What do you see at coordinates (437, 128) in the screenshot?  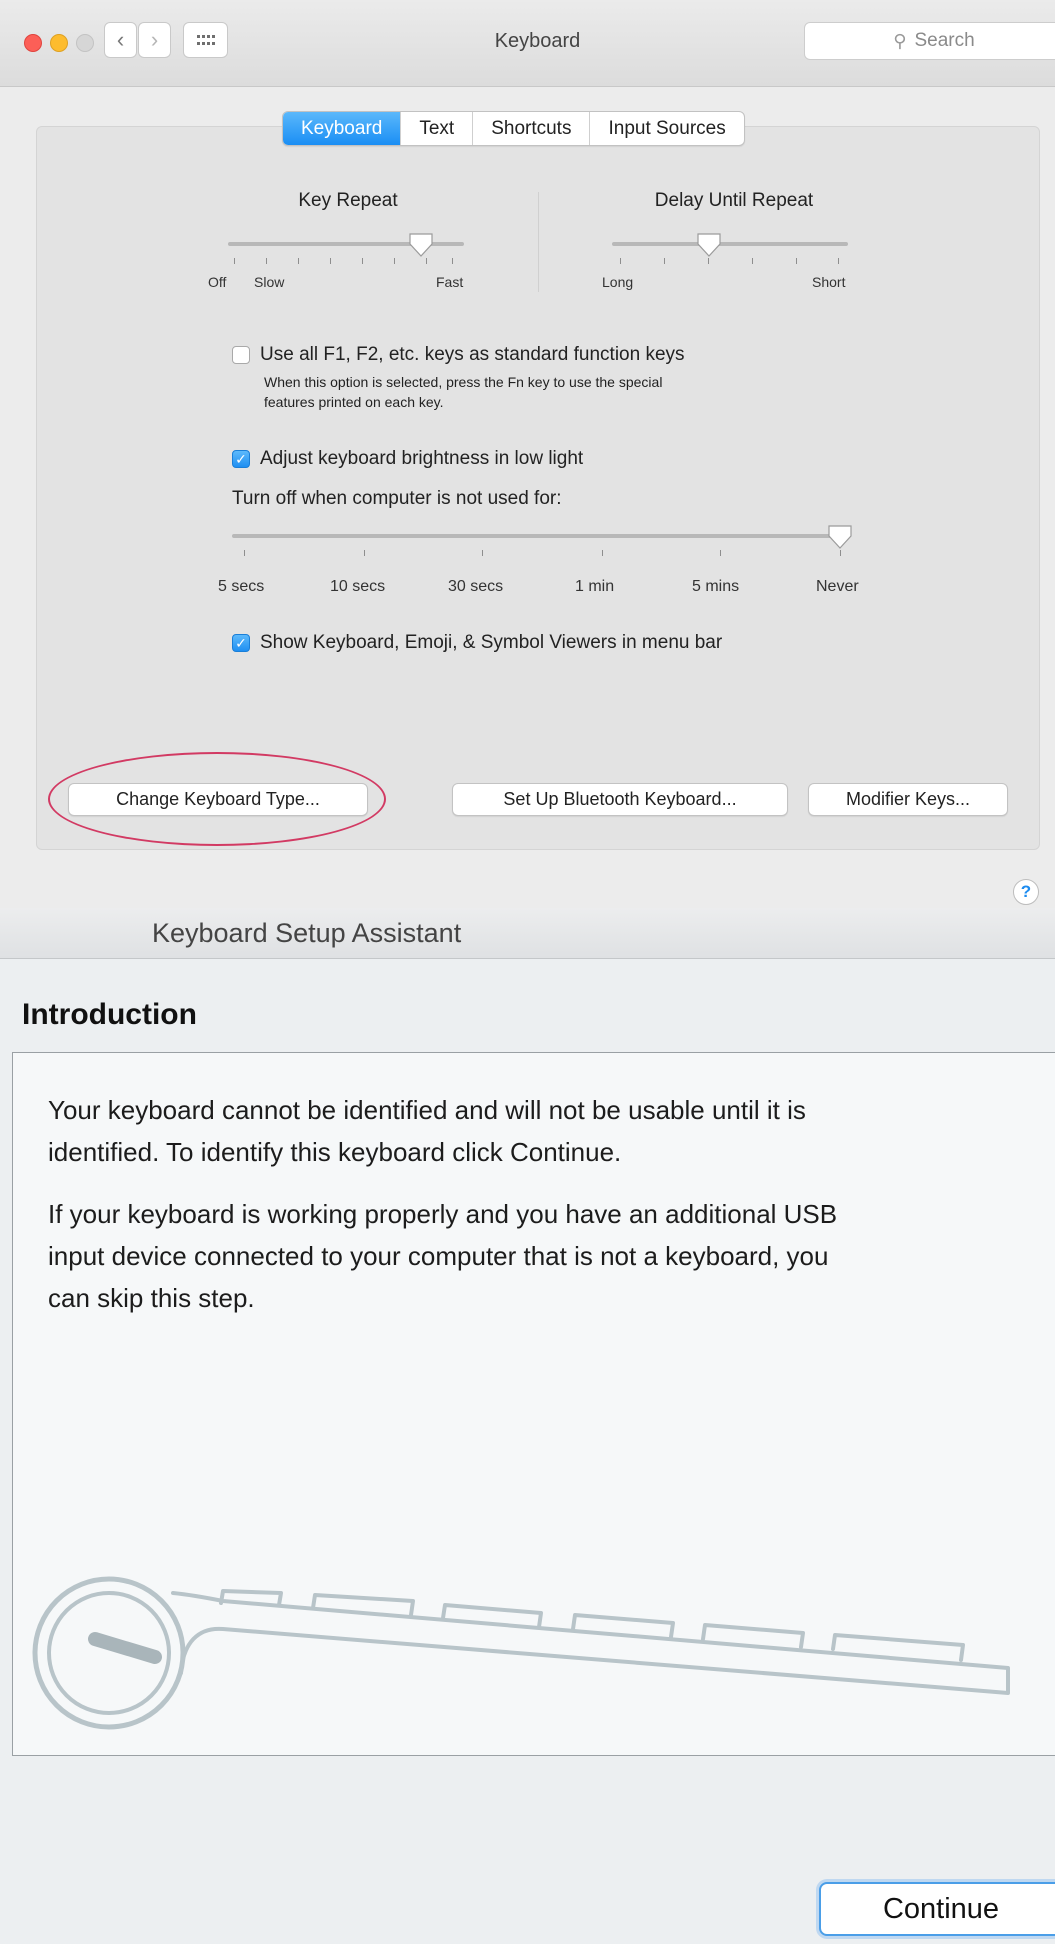 I see `tab-text: Text` at bounding box center [437, 128].